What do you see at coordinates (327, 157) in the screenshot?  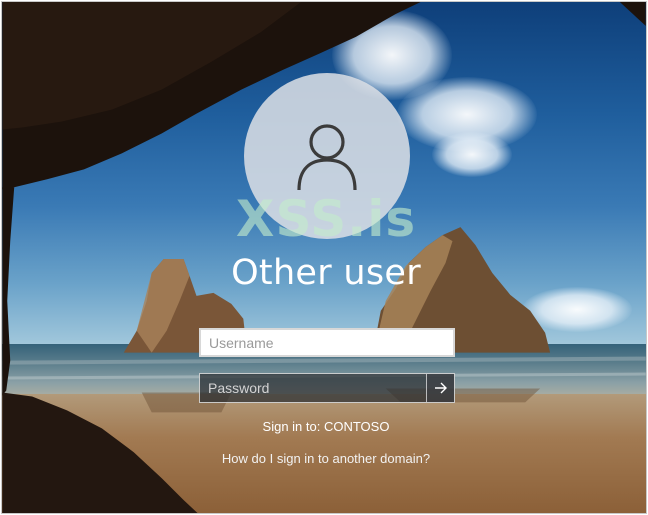 I see `user-icon` at bounding box center [327, 157].